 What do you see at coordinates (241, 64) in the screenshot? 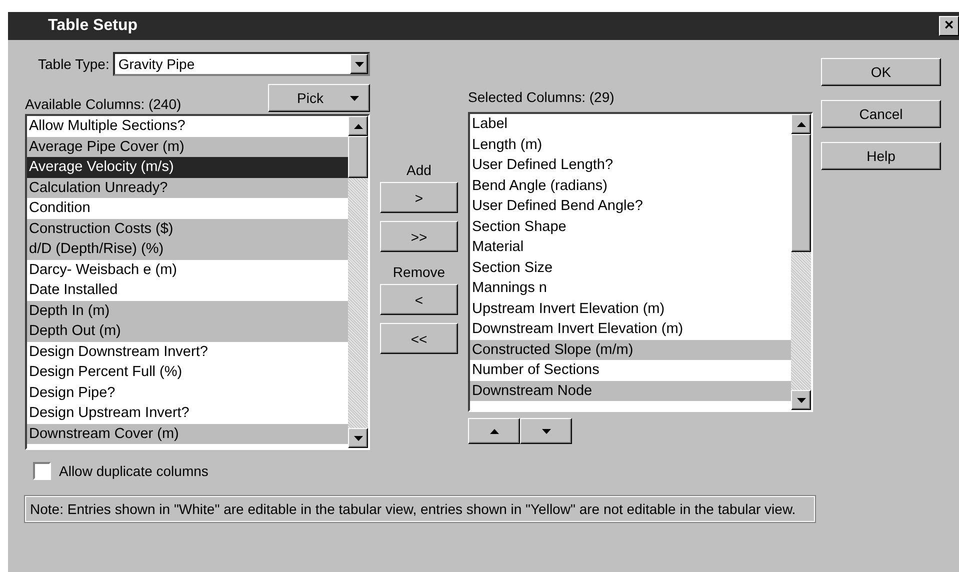
I see `table-type-dropdown: Gravity Pipe` at bounding box center [241, 64].